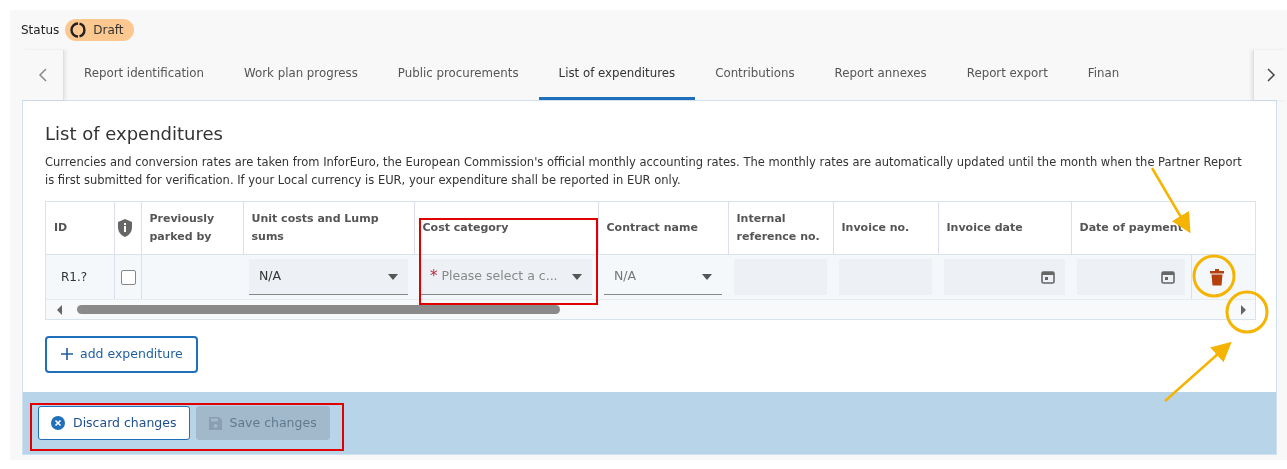 The height and width of the screenshot is (469, 1287). I want to click on plus-icon, so click(67, 354).